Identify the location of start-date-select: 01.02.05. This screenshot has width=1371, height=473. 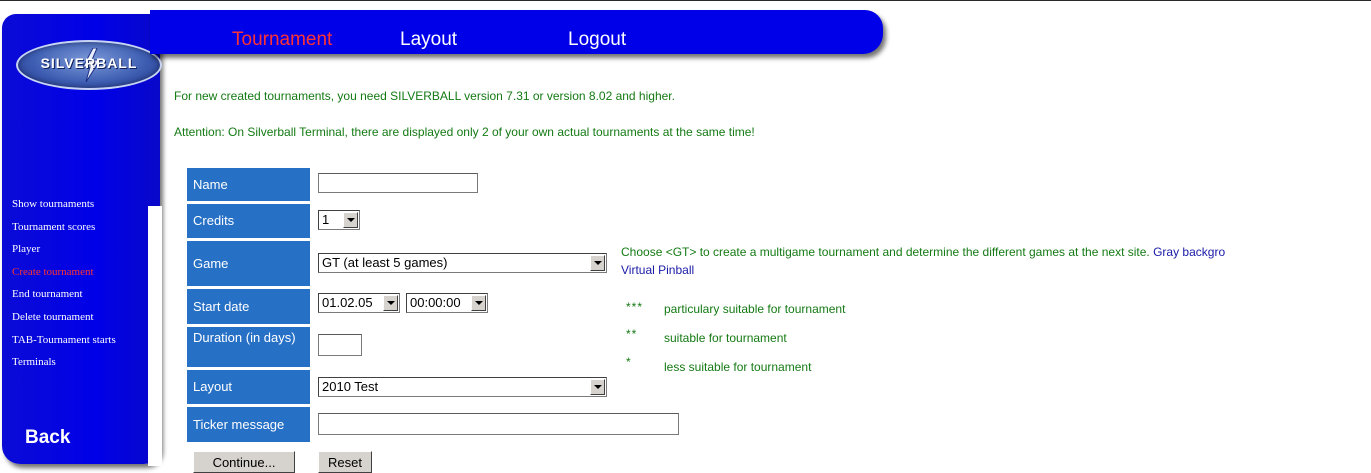
(359, 303).